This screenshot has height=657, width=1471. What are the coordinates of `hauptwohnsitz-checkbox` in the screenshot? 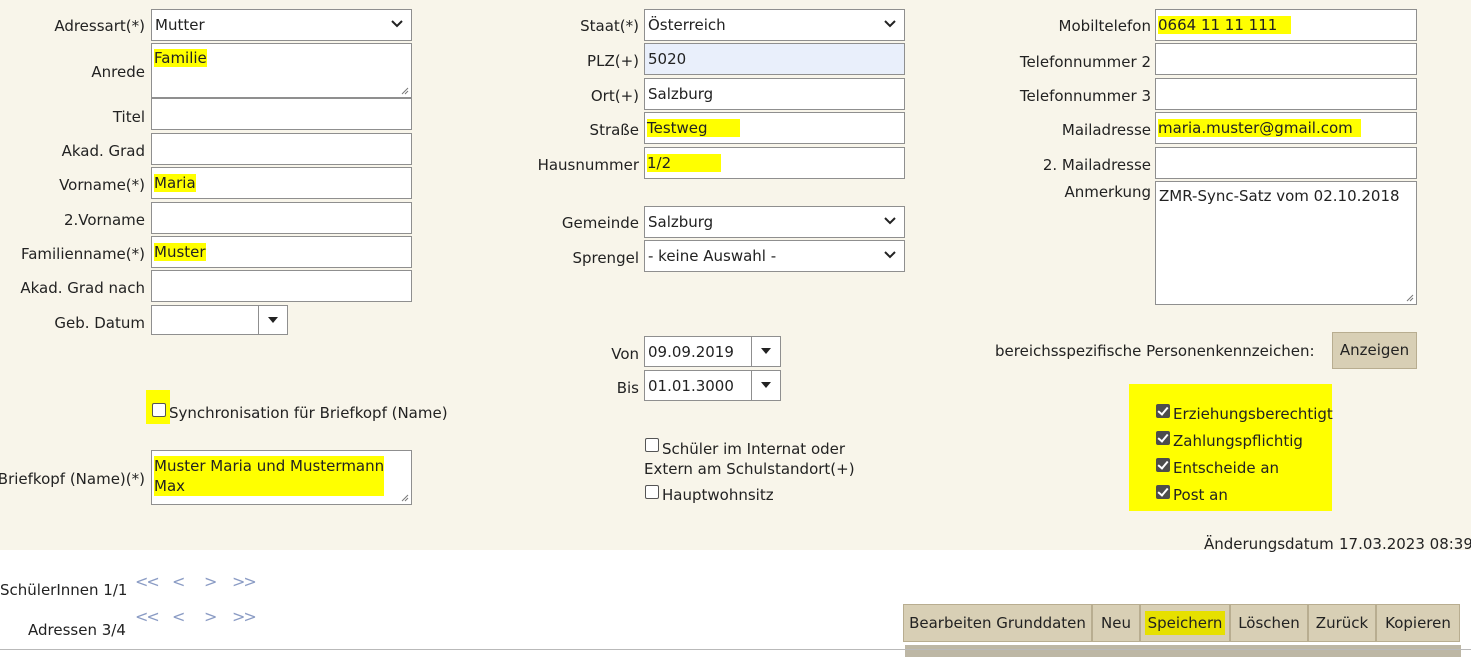 It's located at (652, 492).